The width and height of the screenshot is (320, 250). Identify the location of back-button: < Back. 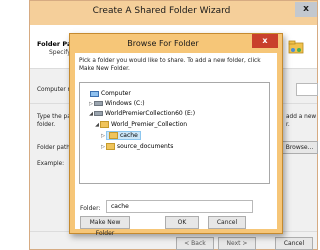
(195, 243).